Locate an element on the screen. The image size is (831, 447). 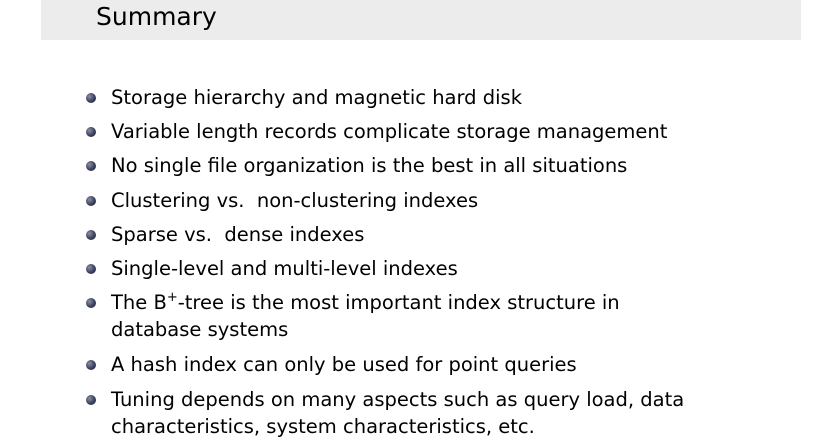
bullet-text: Storage hierarchy and magnetic hard disk is located at coordinates (316, 97).